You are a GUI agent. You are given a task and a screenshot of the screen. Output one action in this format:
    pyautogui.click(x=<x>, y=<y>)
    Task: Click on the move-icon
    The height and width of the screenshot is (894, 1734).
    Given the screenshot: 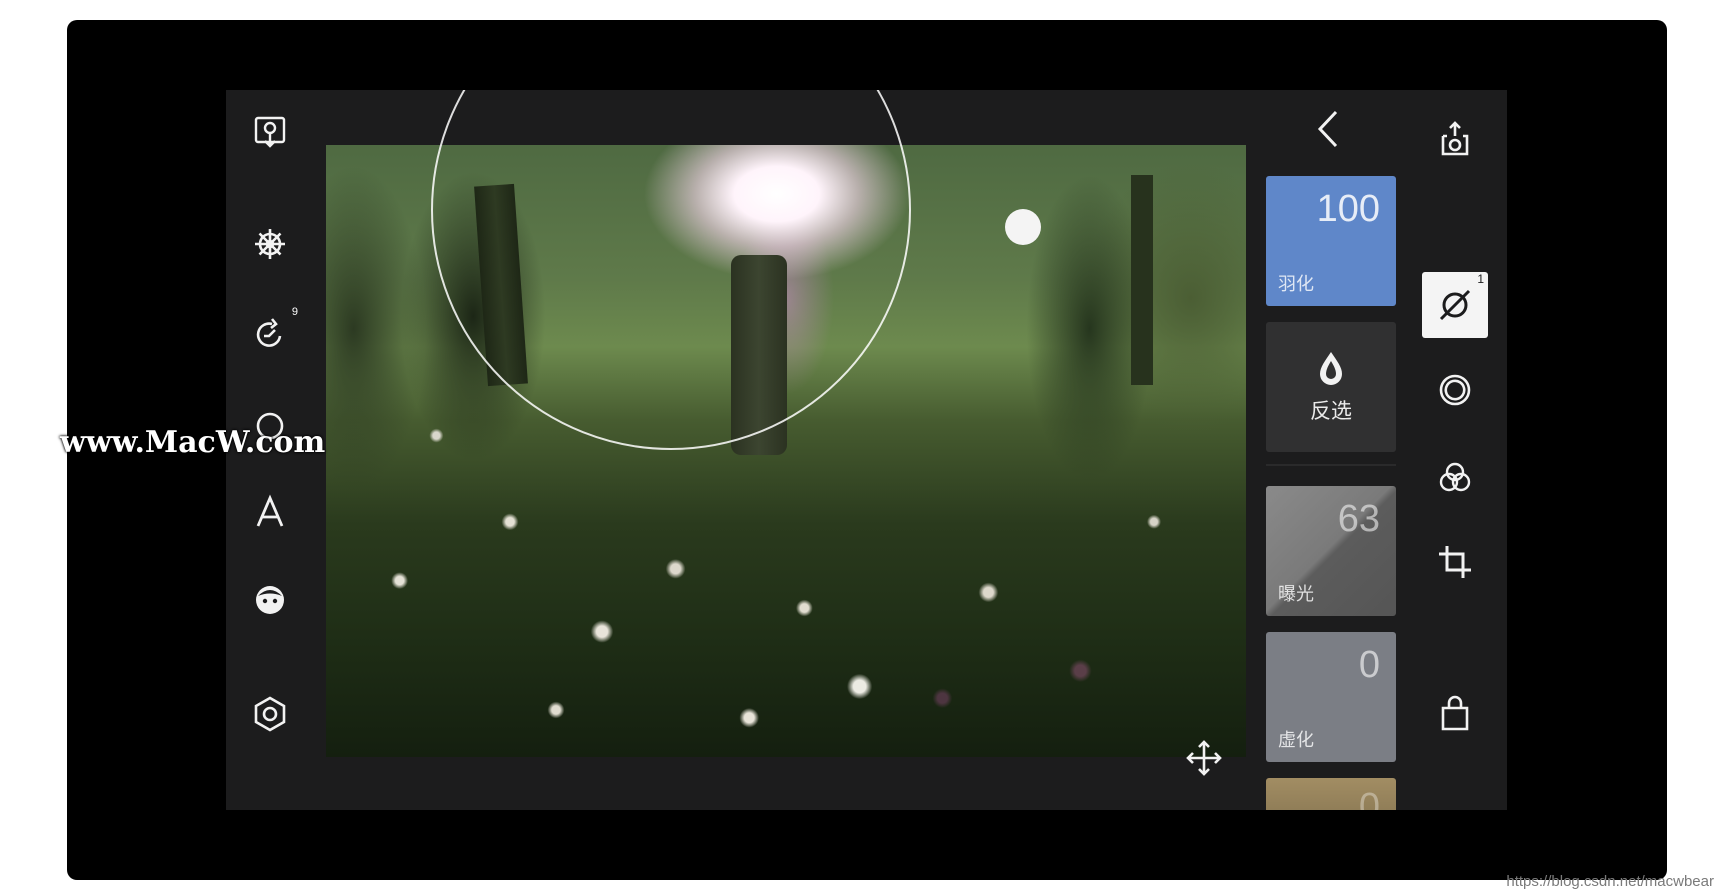 What is the action you would take?
    pyautogui.click(x=1204, y=758)
    